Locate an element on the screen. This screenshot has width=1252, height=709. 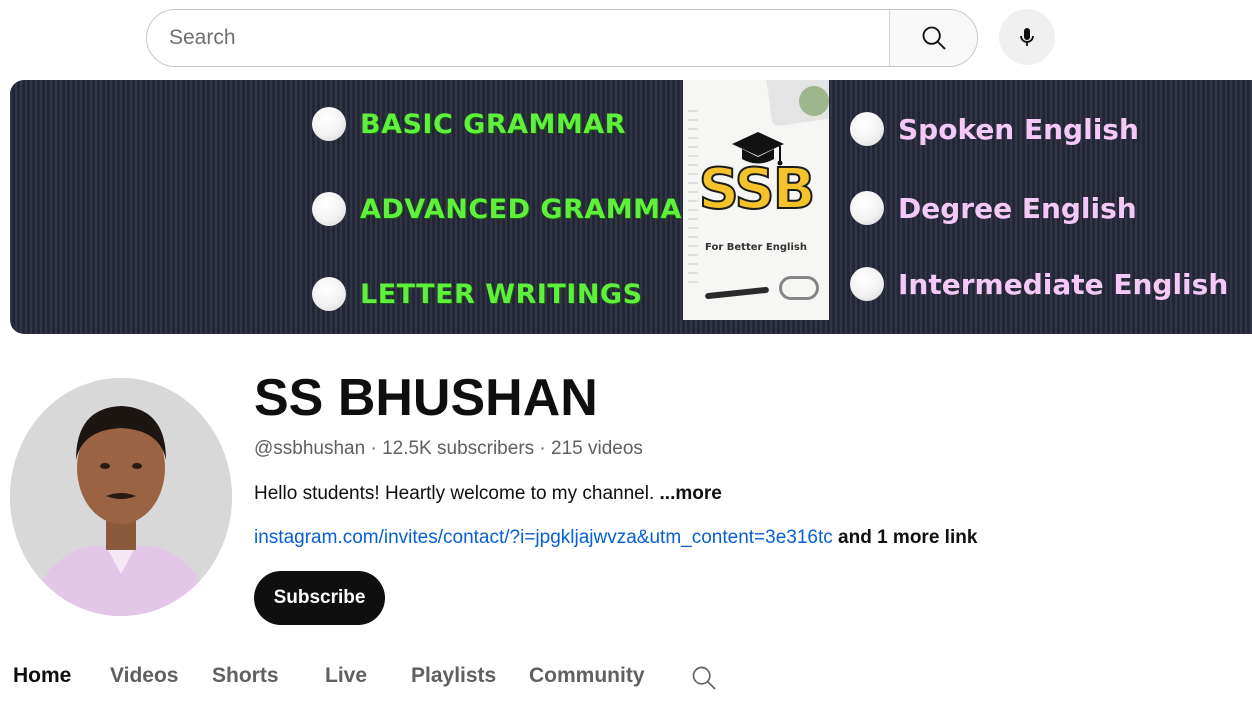
banner-text: LETTER WRITINGS is located at coordinates (501, 294).